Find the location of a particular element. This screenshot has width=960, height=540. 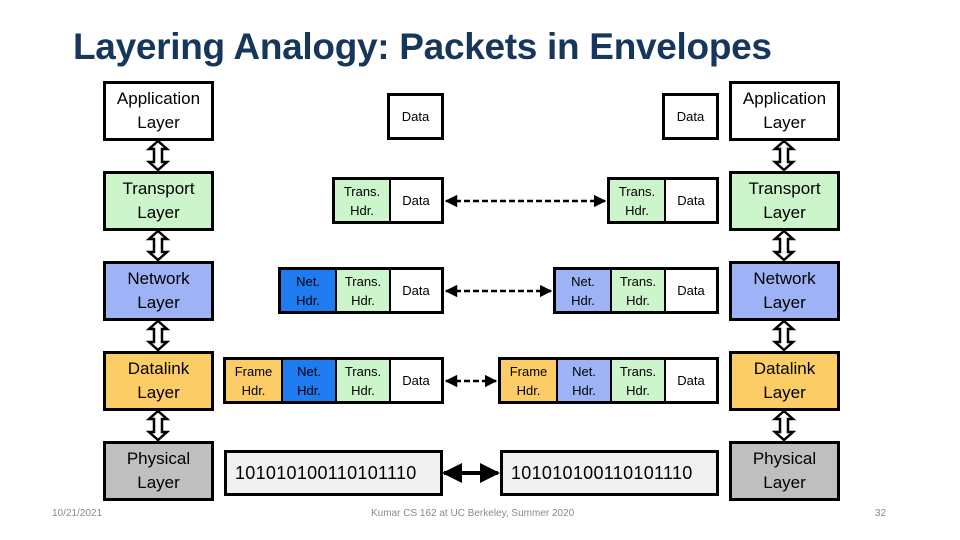

page-number: 32 is located at coordinates (881, 513).